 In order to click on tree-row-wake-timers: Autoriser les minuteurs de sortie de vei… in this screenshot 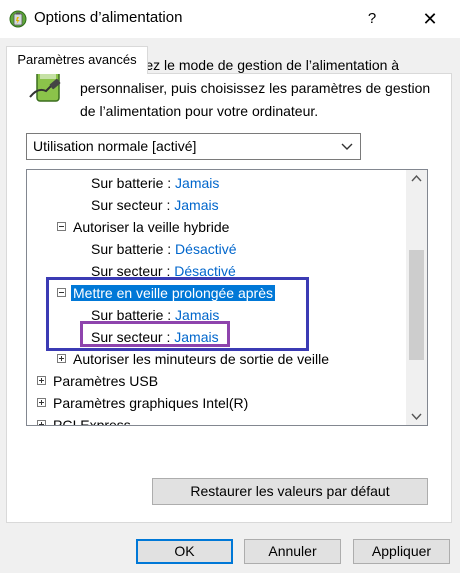, I will do `click(201, 359)`.